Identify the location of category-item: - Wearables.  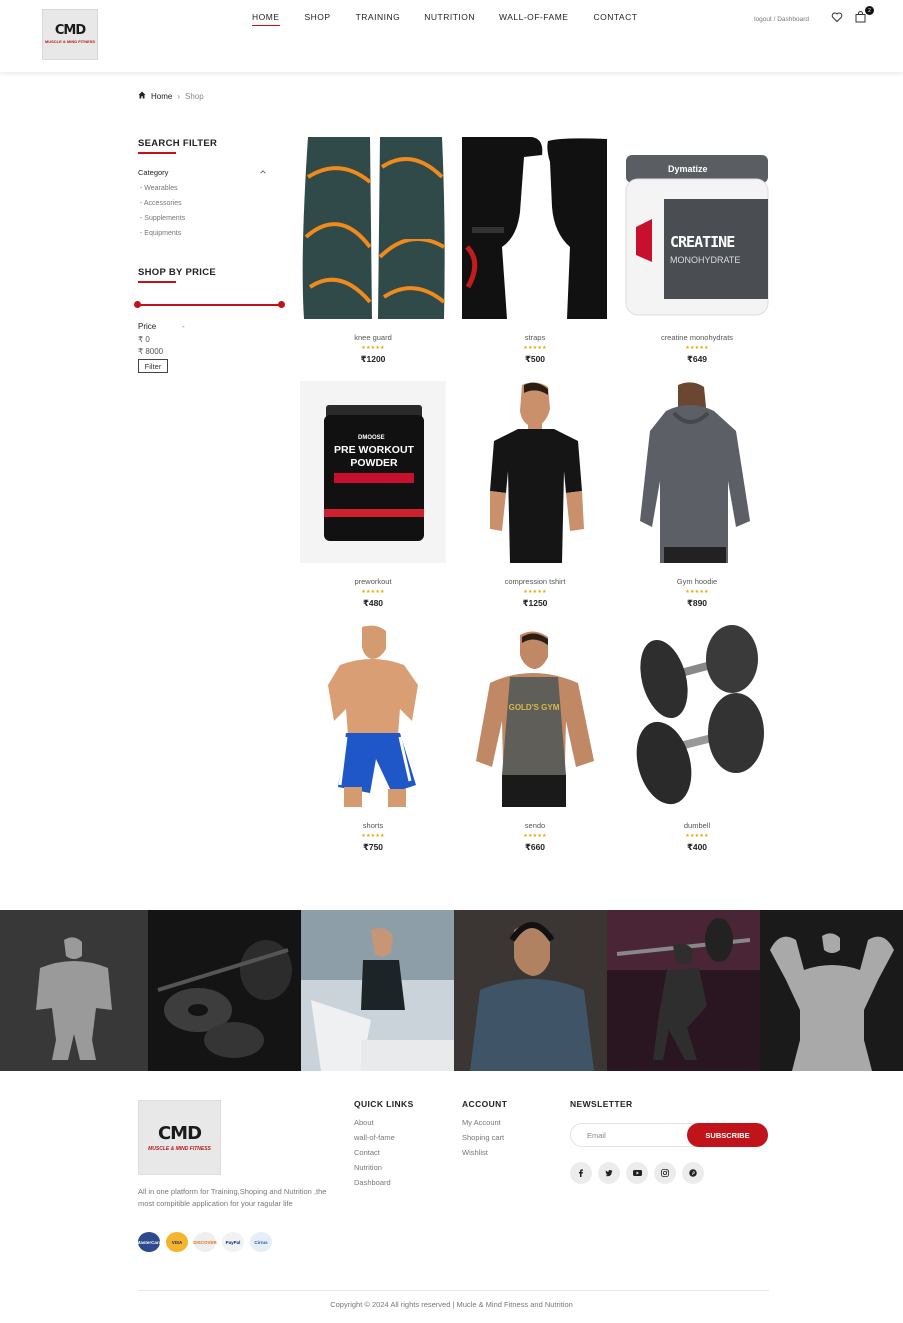
(162, 191).